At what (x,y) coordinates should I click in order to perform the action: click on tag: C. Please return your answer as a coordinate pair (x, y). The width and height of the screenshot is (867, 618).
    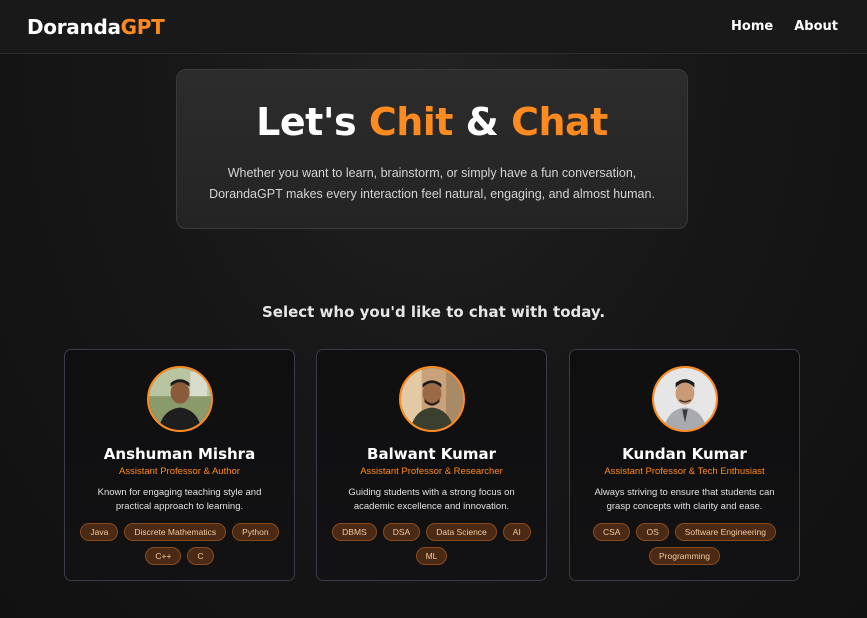
    Looking at the image, I should click on (200, 556).